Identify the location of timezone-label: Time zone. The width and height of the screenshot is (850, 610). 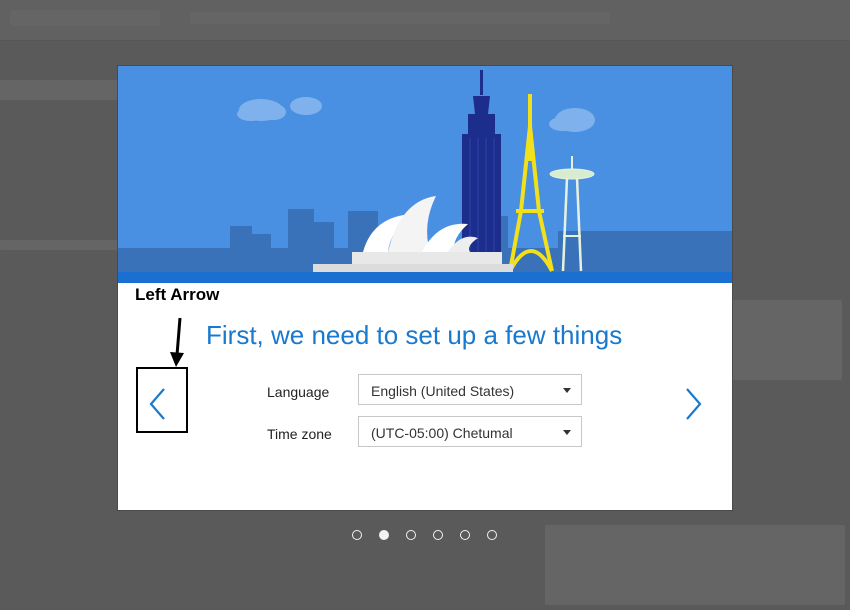
(299, 434).